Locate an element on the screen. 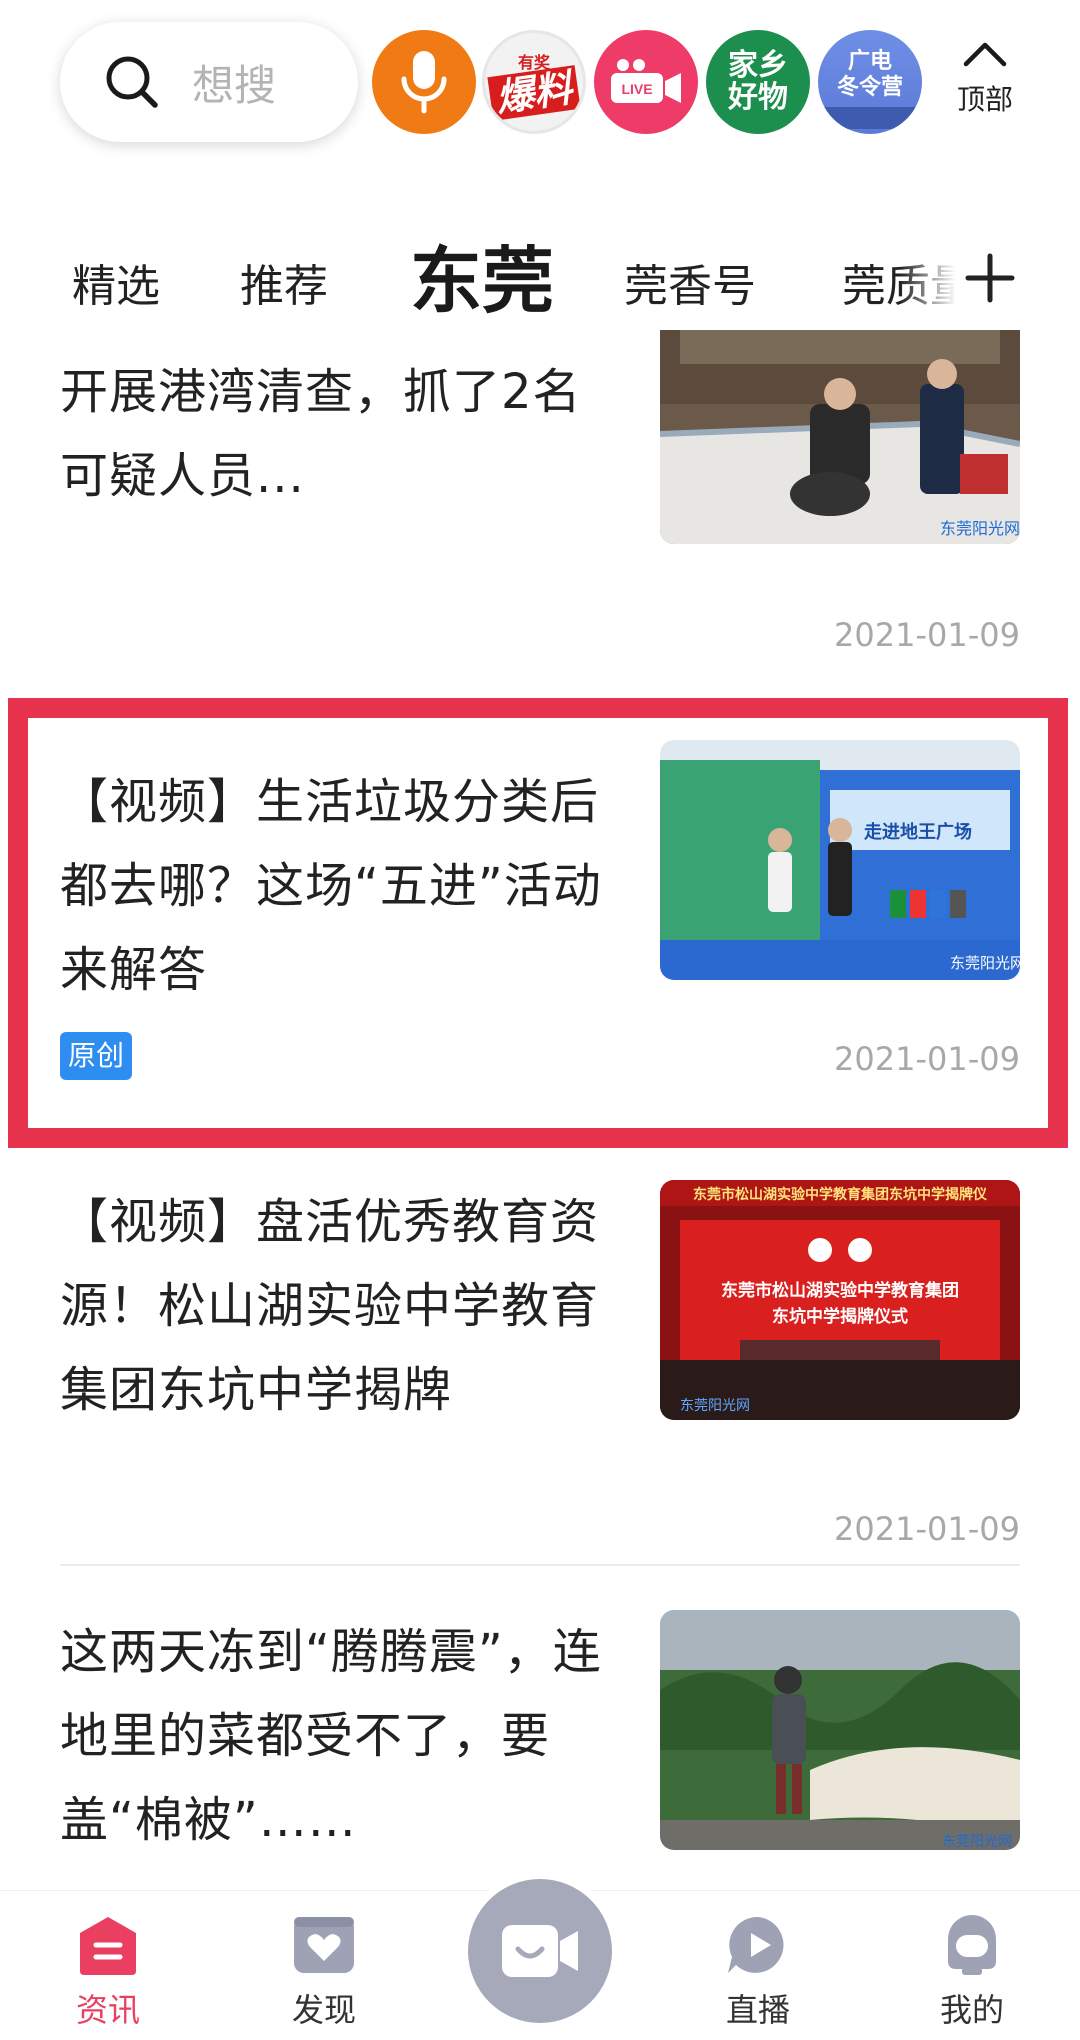  article-thumbnail: 走进地王广场 东莞阳光网 is located at coordinates (840, 860).